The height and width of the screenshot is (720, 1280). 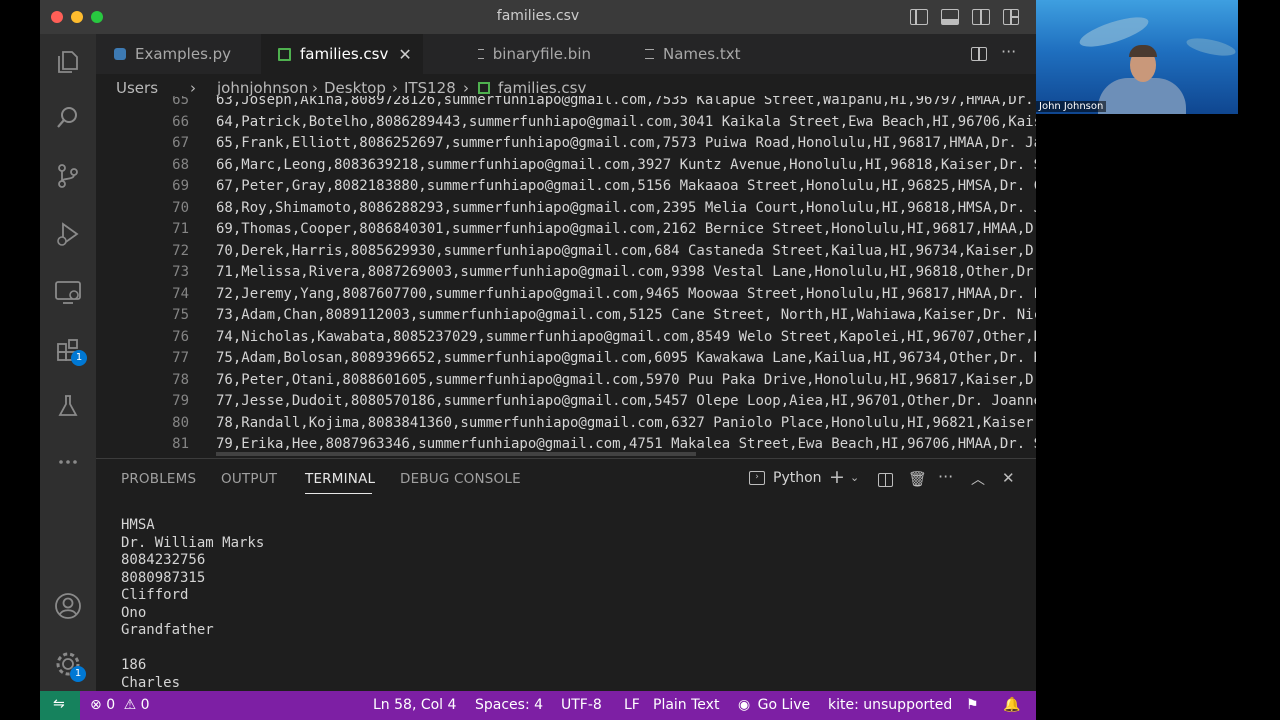 What do you see at coordinates (68, 406) in the screenshot?
I see `testing-icon` at bounding box center [68, 406].